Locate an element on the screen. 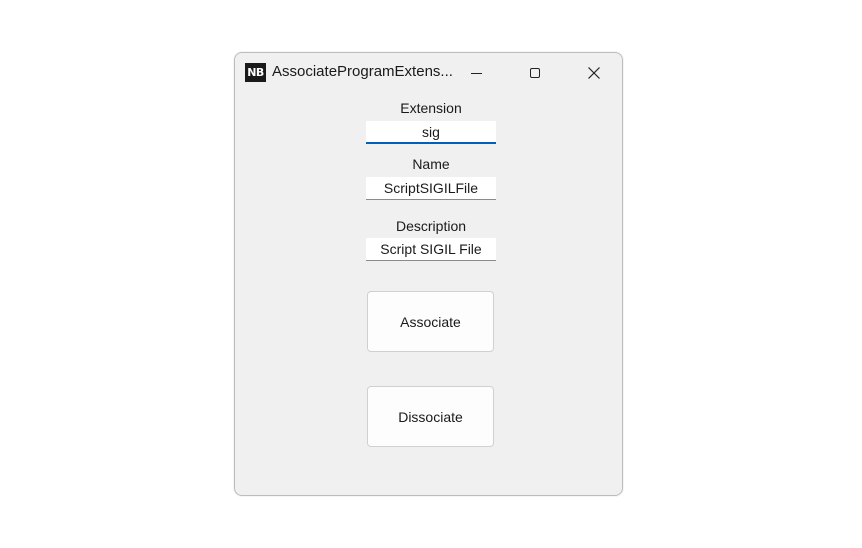 Image resolution: width=862 pixels, height=548 pixels. close-button is located at coordinates (594, 73).